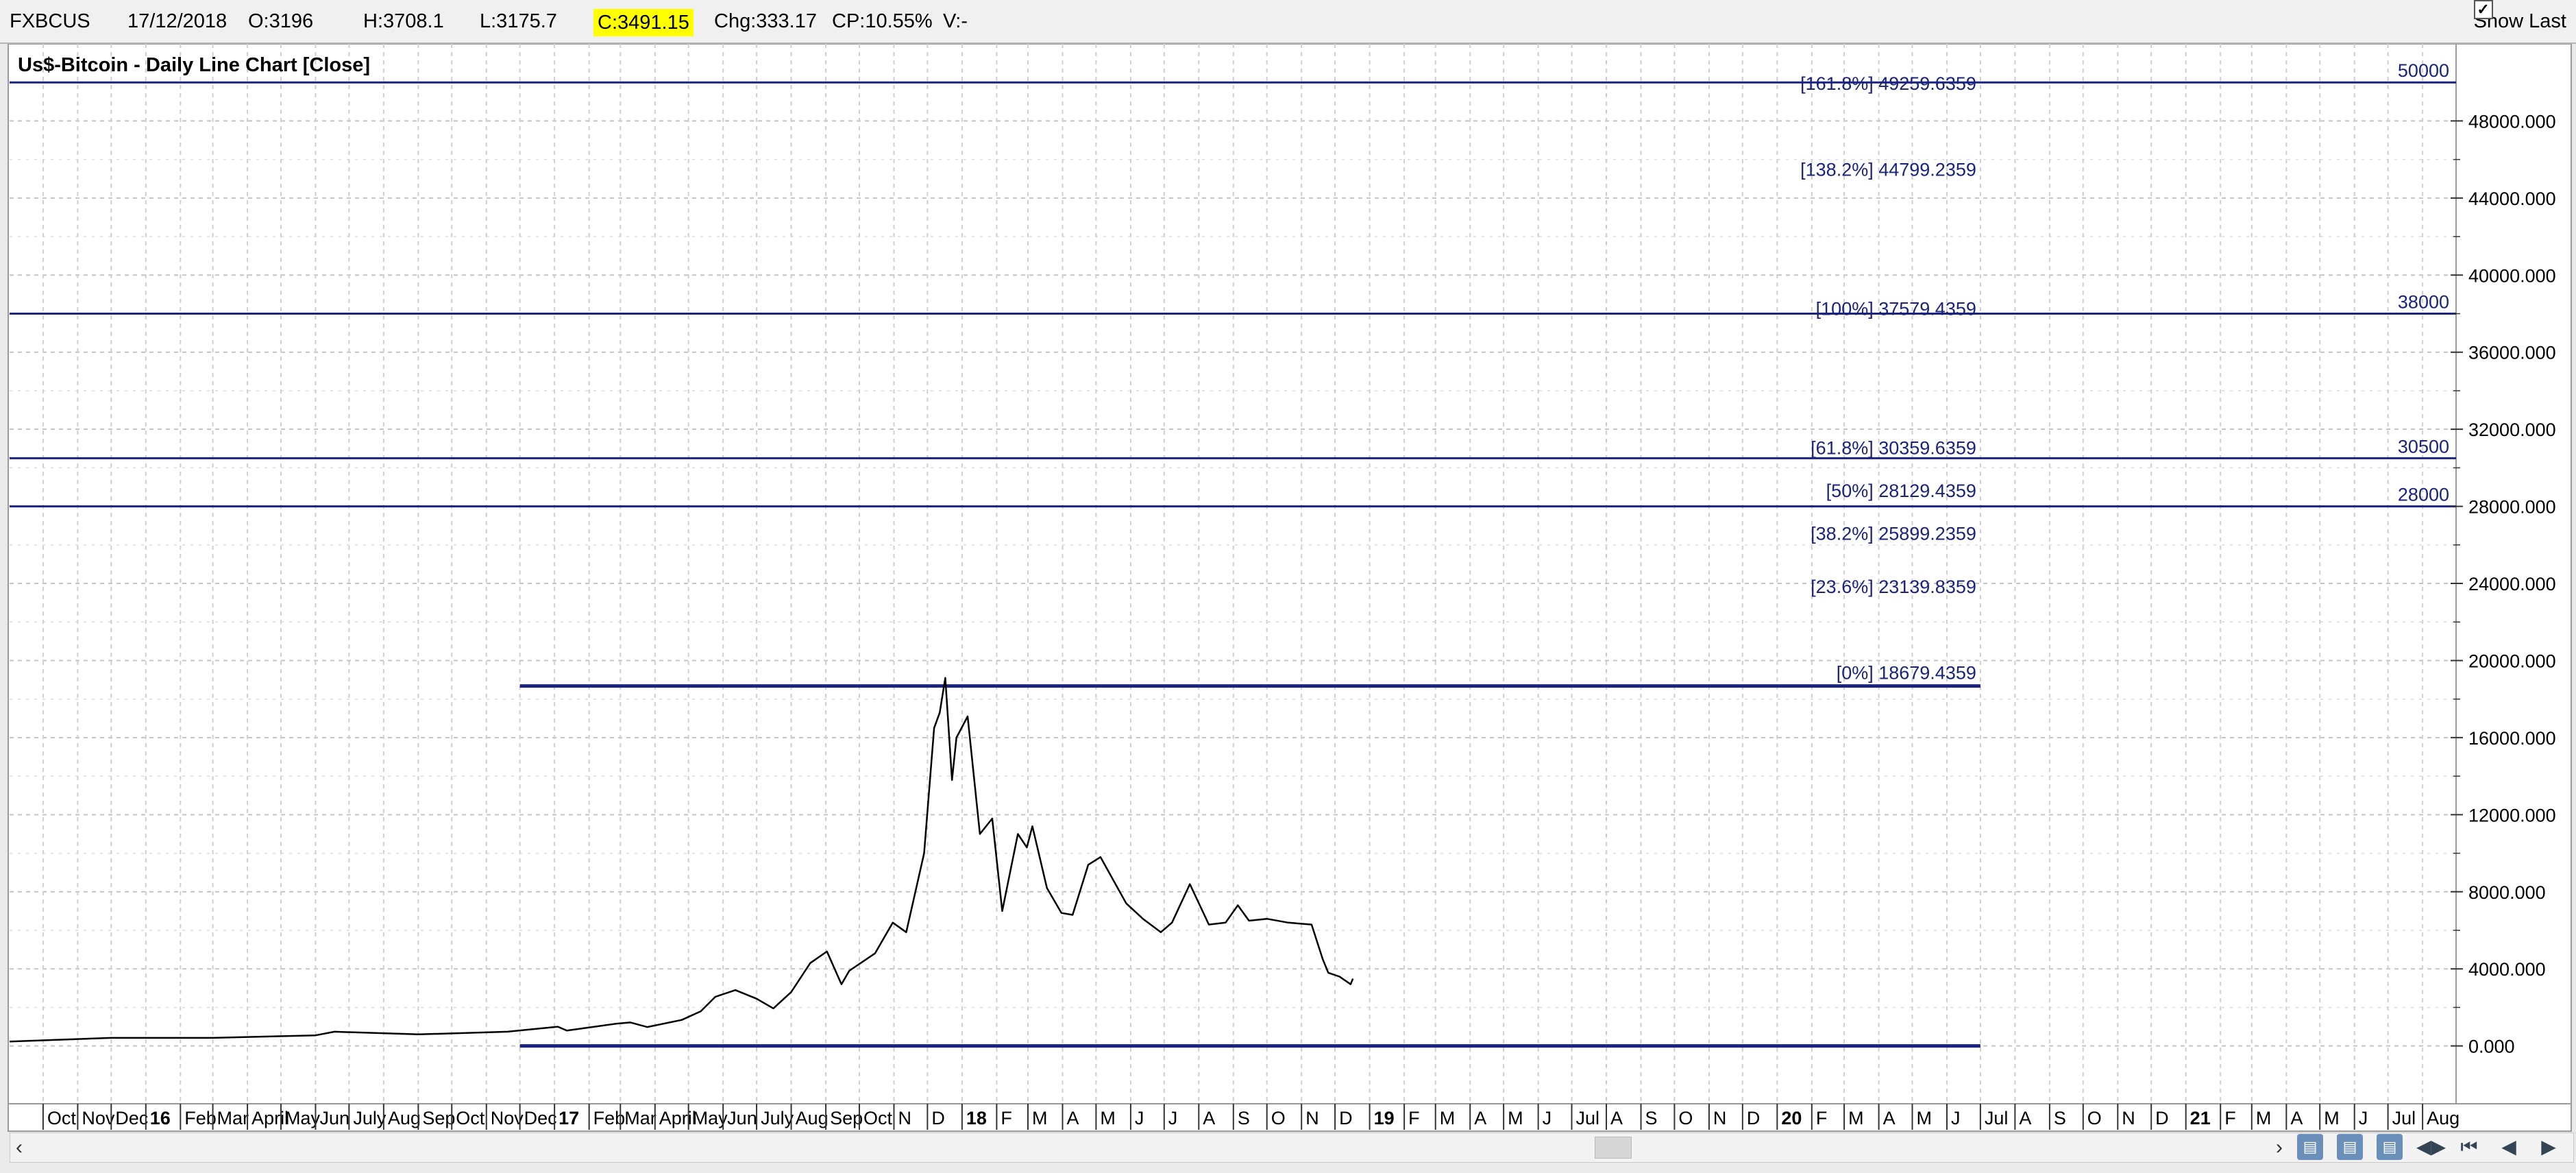 The image size is (2576, 1173). I want to click on x-tick-label: Nov, so click(508, 1118).